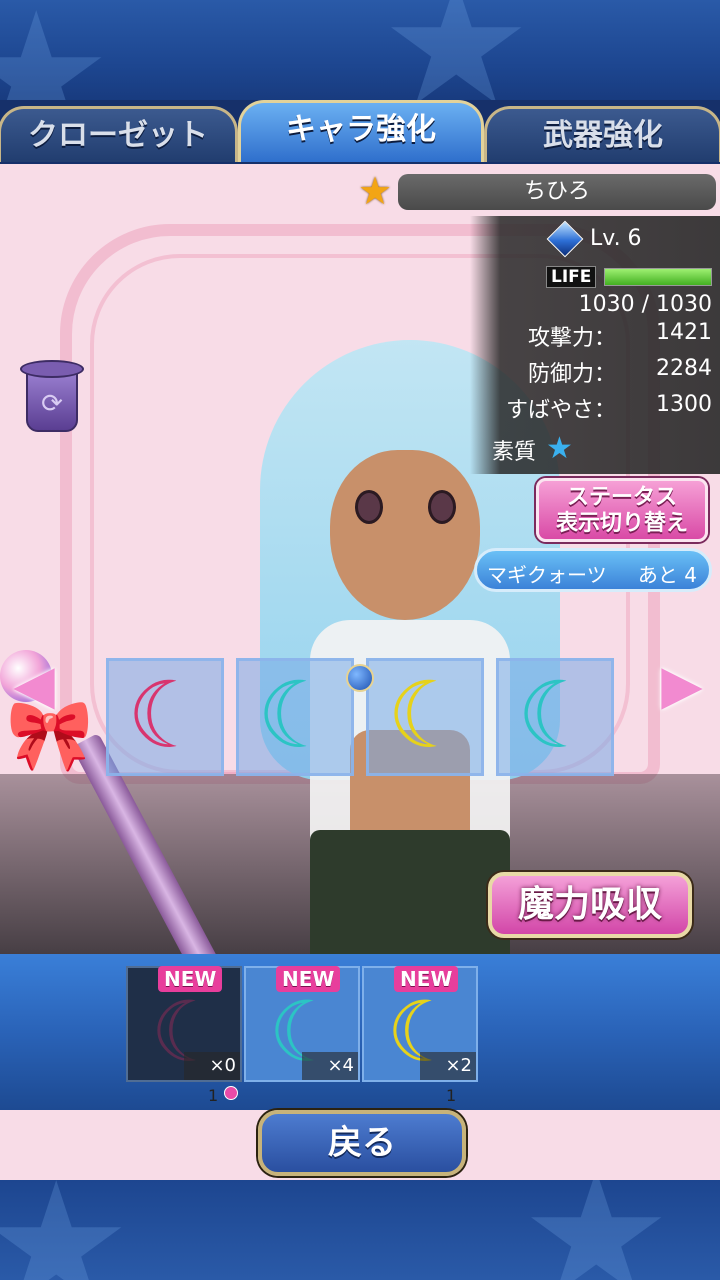  Describe the element at coordinates (231, 1093) in the screenshot. I see `page-indicator-dot` at that location.